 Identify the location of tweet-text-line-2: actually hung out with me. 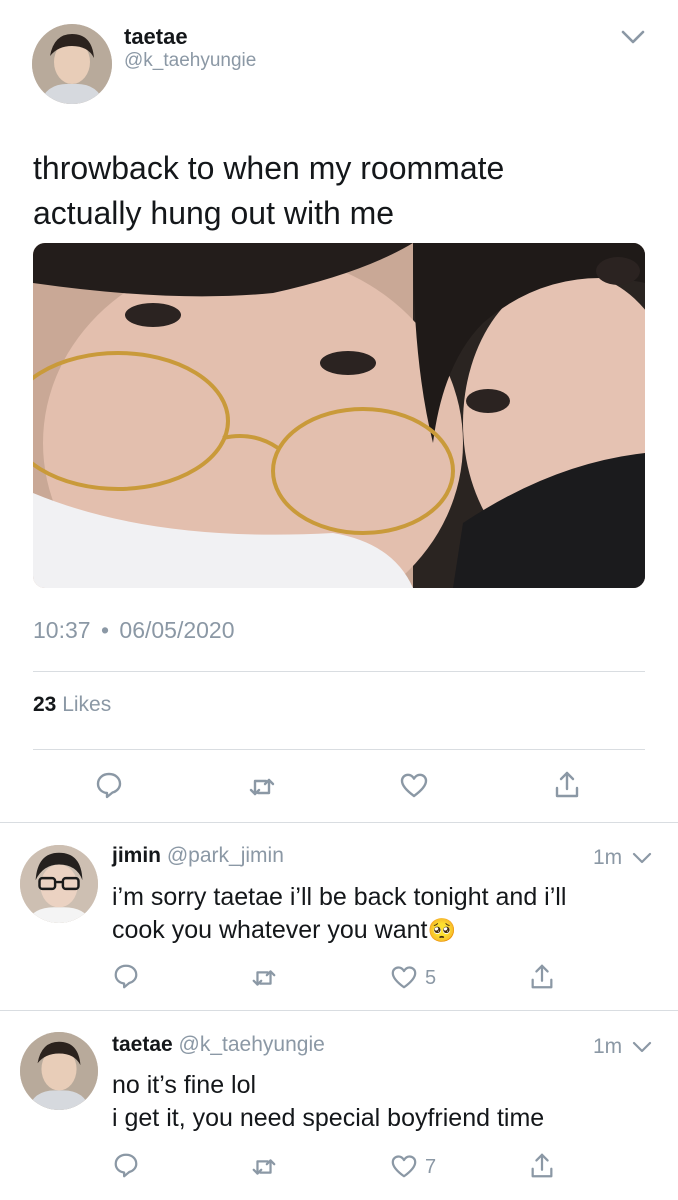
(214, 213).